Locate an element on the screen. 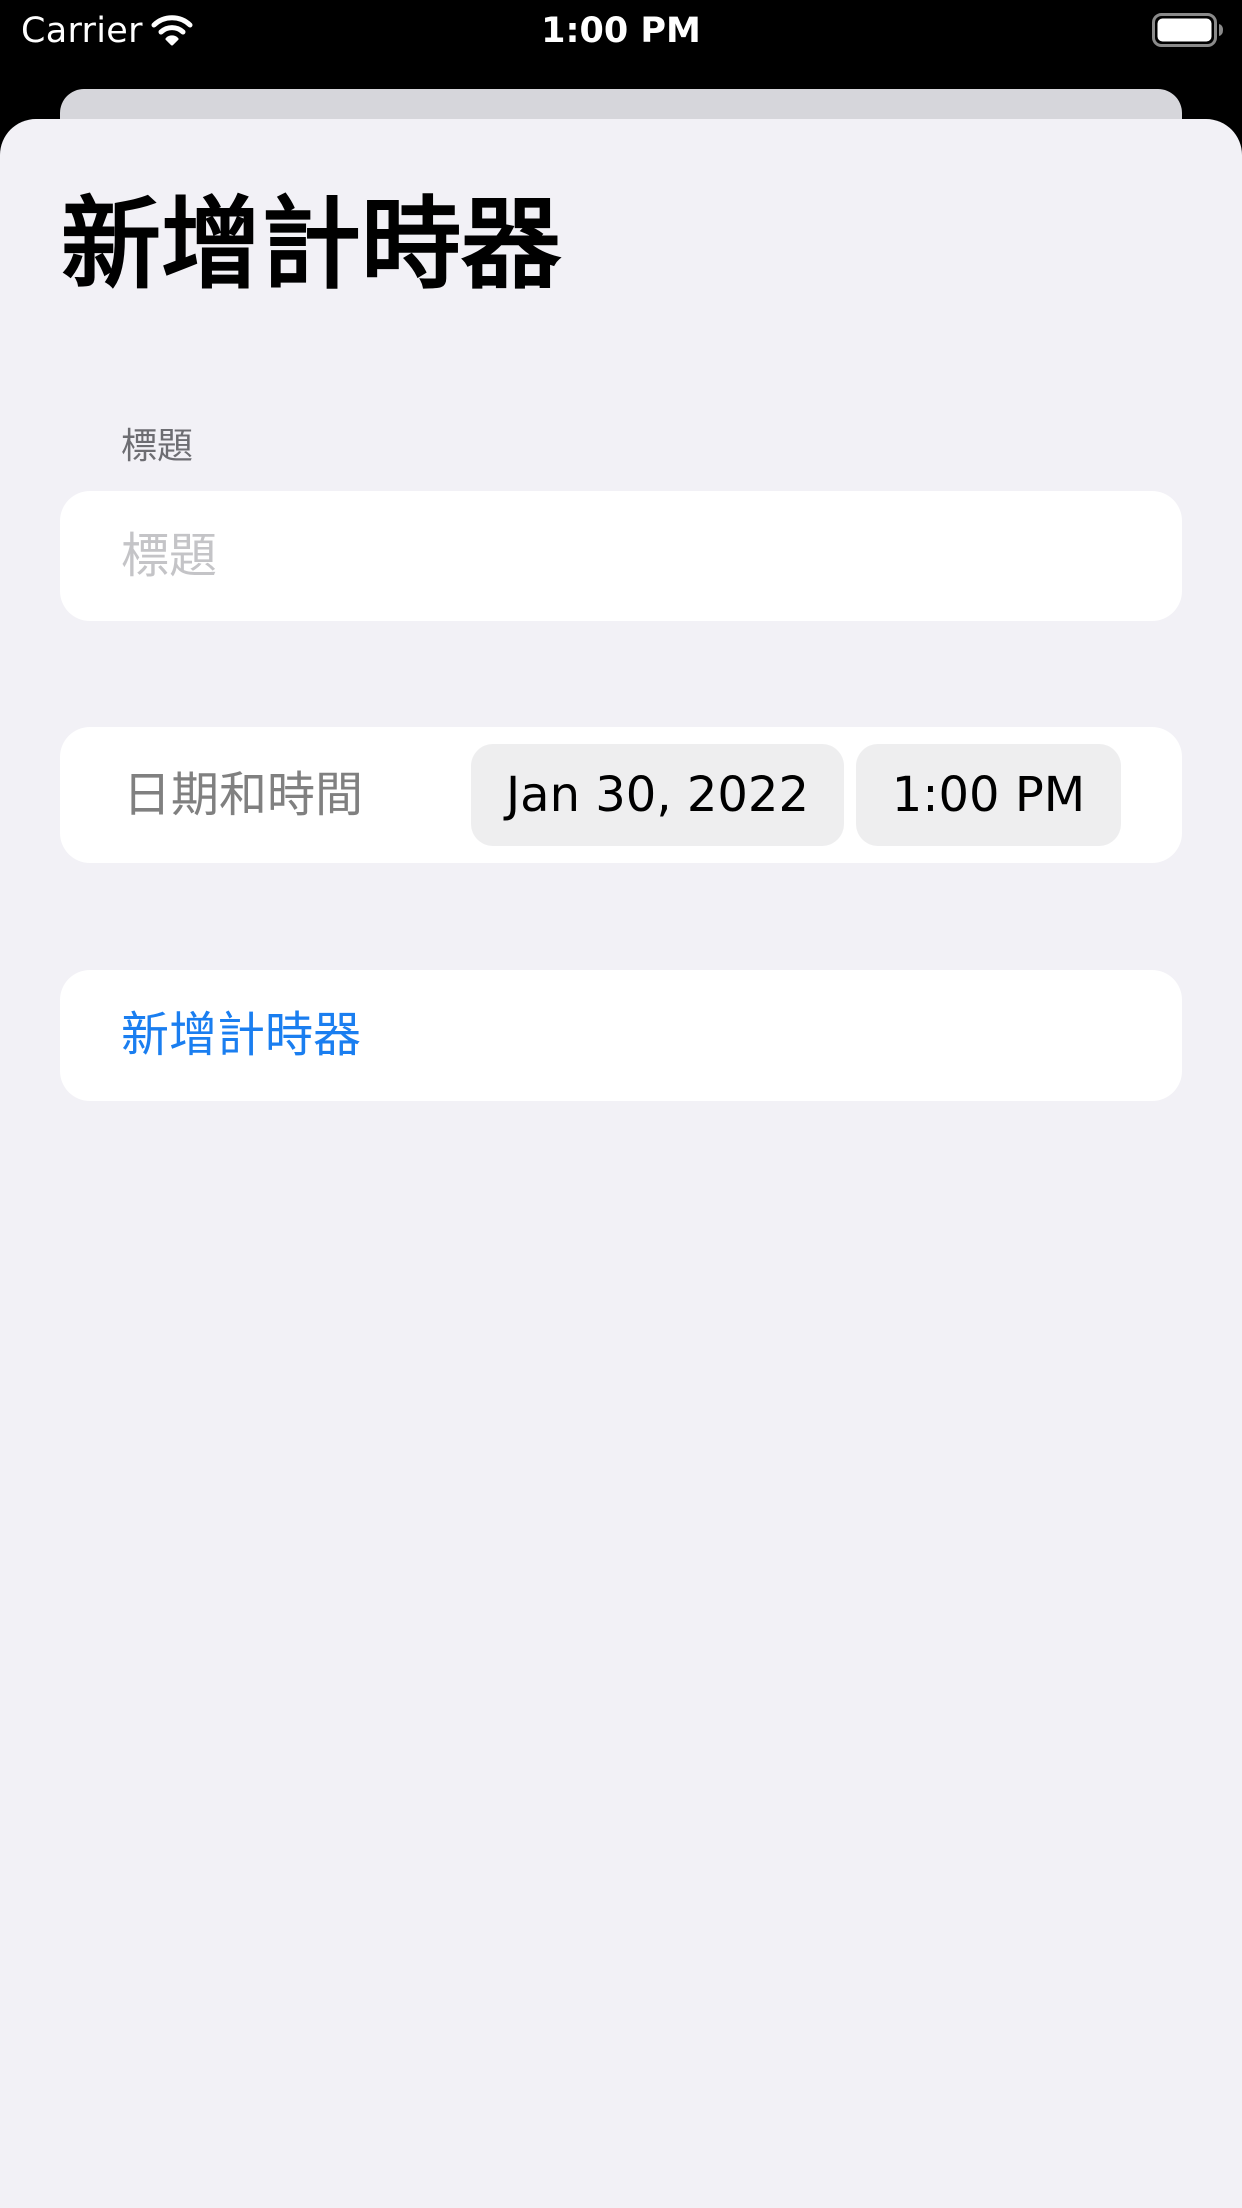 The height and width of the screenshot is (2208, 1242). datetime-card: 日期和時間 Jan 30, 2022 1:00 PM is located at coordinates (621, 795).